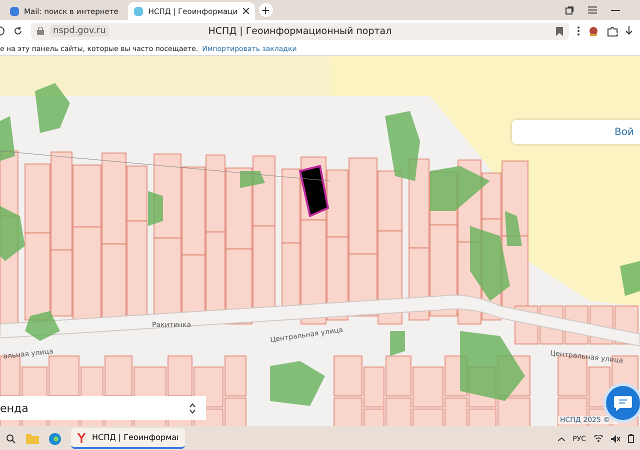 The height and width of the screenshot is (450, 640). Describe the element at coordinates (245, 11) in the screenshot. I see `close-icon` at that location.